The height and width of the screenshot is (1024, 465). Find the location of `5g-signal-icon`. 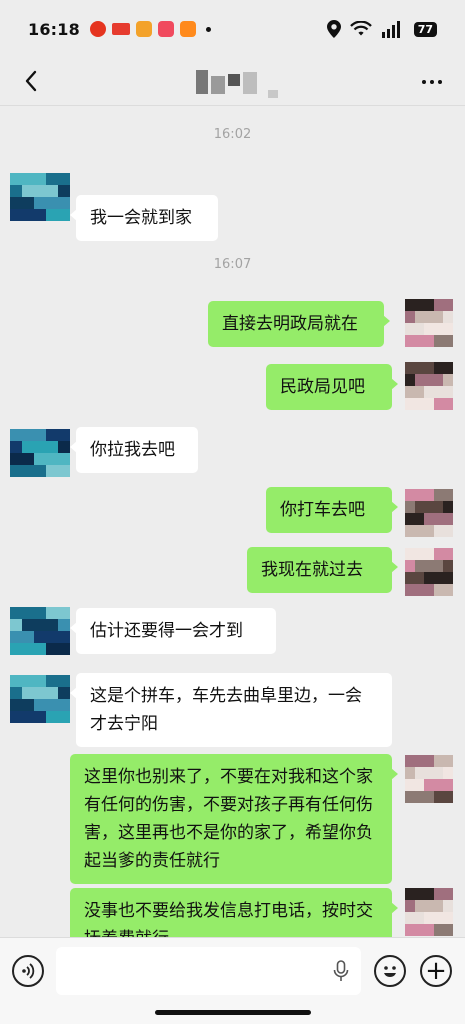

5g-signal-icon is located at coordinates (390, 29).